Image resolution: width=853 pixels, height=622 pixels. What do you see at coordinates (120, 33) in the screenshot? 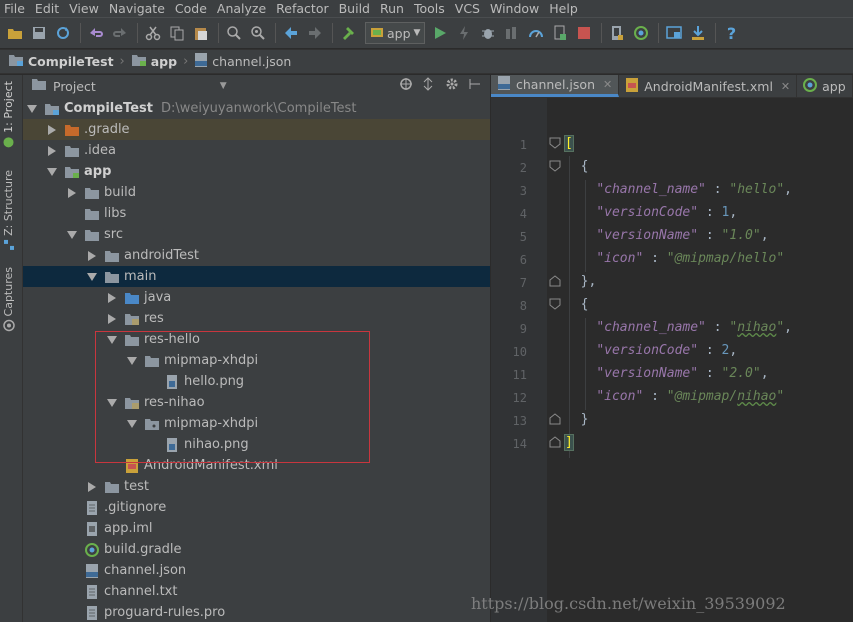
I see `redo-icon` at bounding box center [120, 33].